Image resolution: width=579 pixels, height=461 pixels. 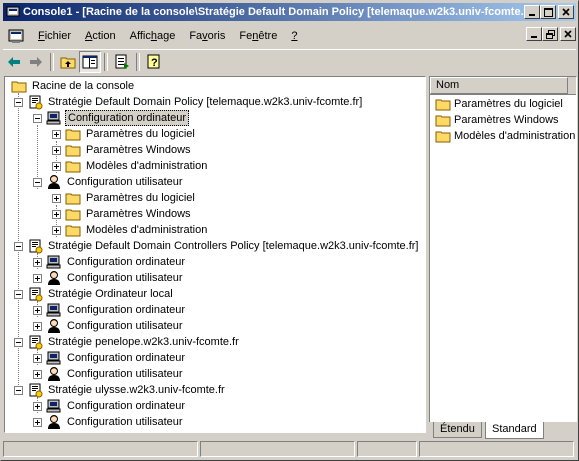 I want to click on column-header-name: Nom, so click(x=499, y=85).